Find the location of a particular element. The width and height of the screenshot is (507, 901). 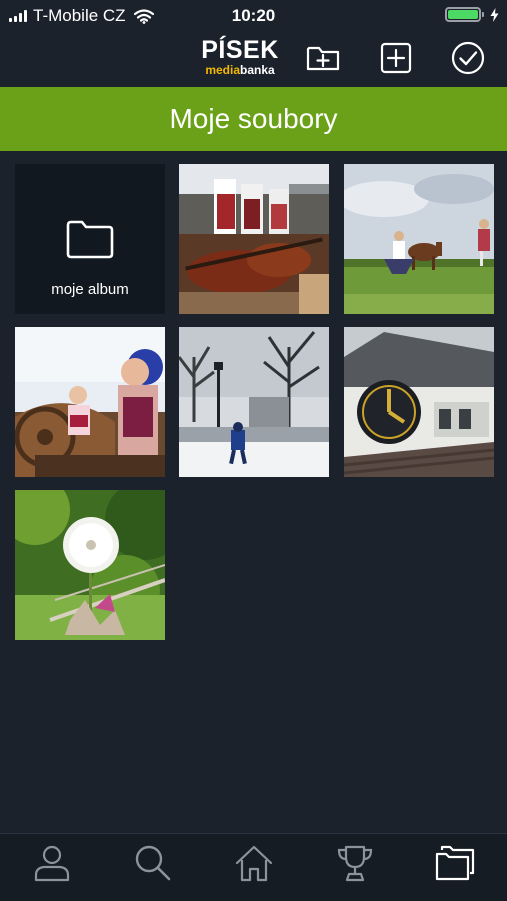

new-folder-icon is located at coordinates (323, 58).